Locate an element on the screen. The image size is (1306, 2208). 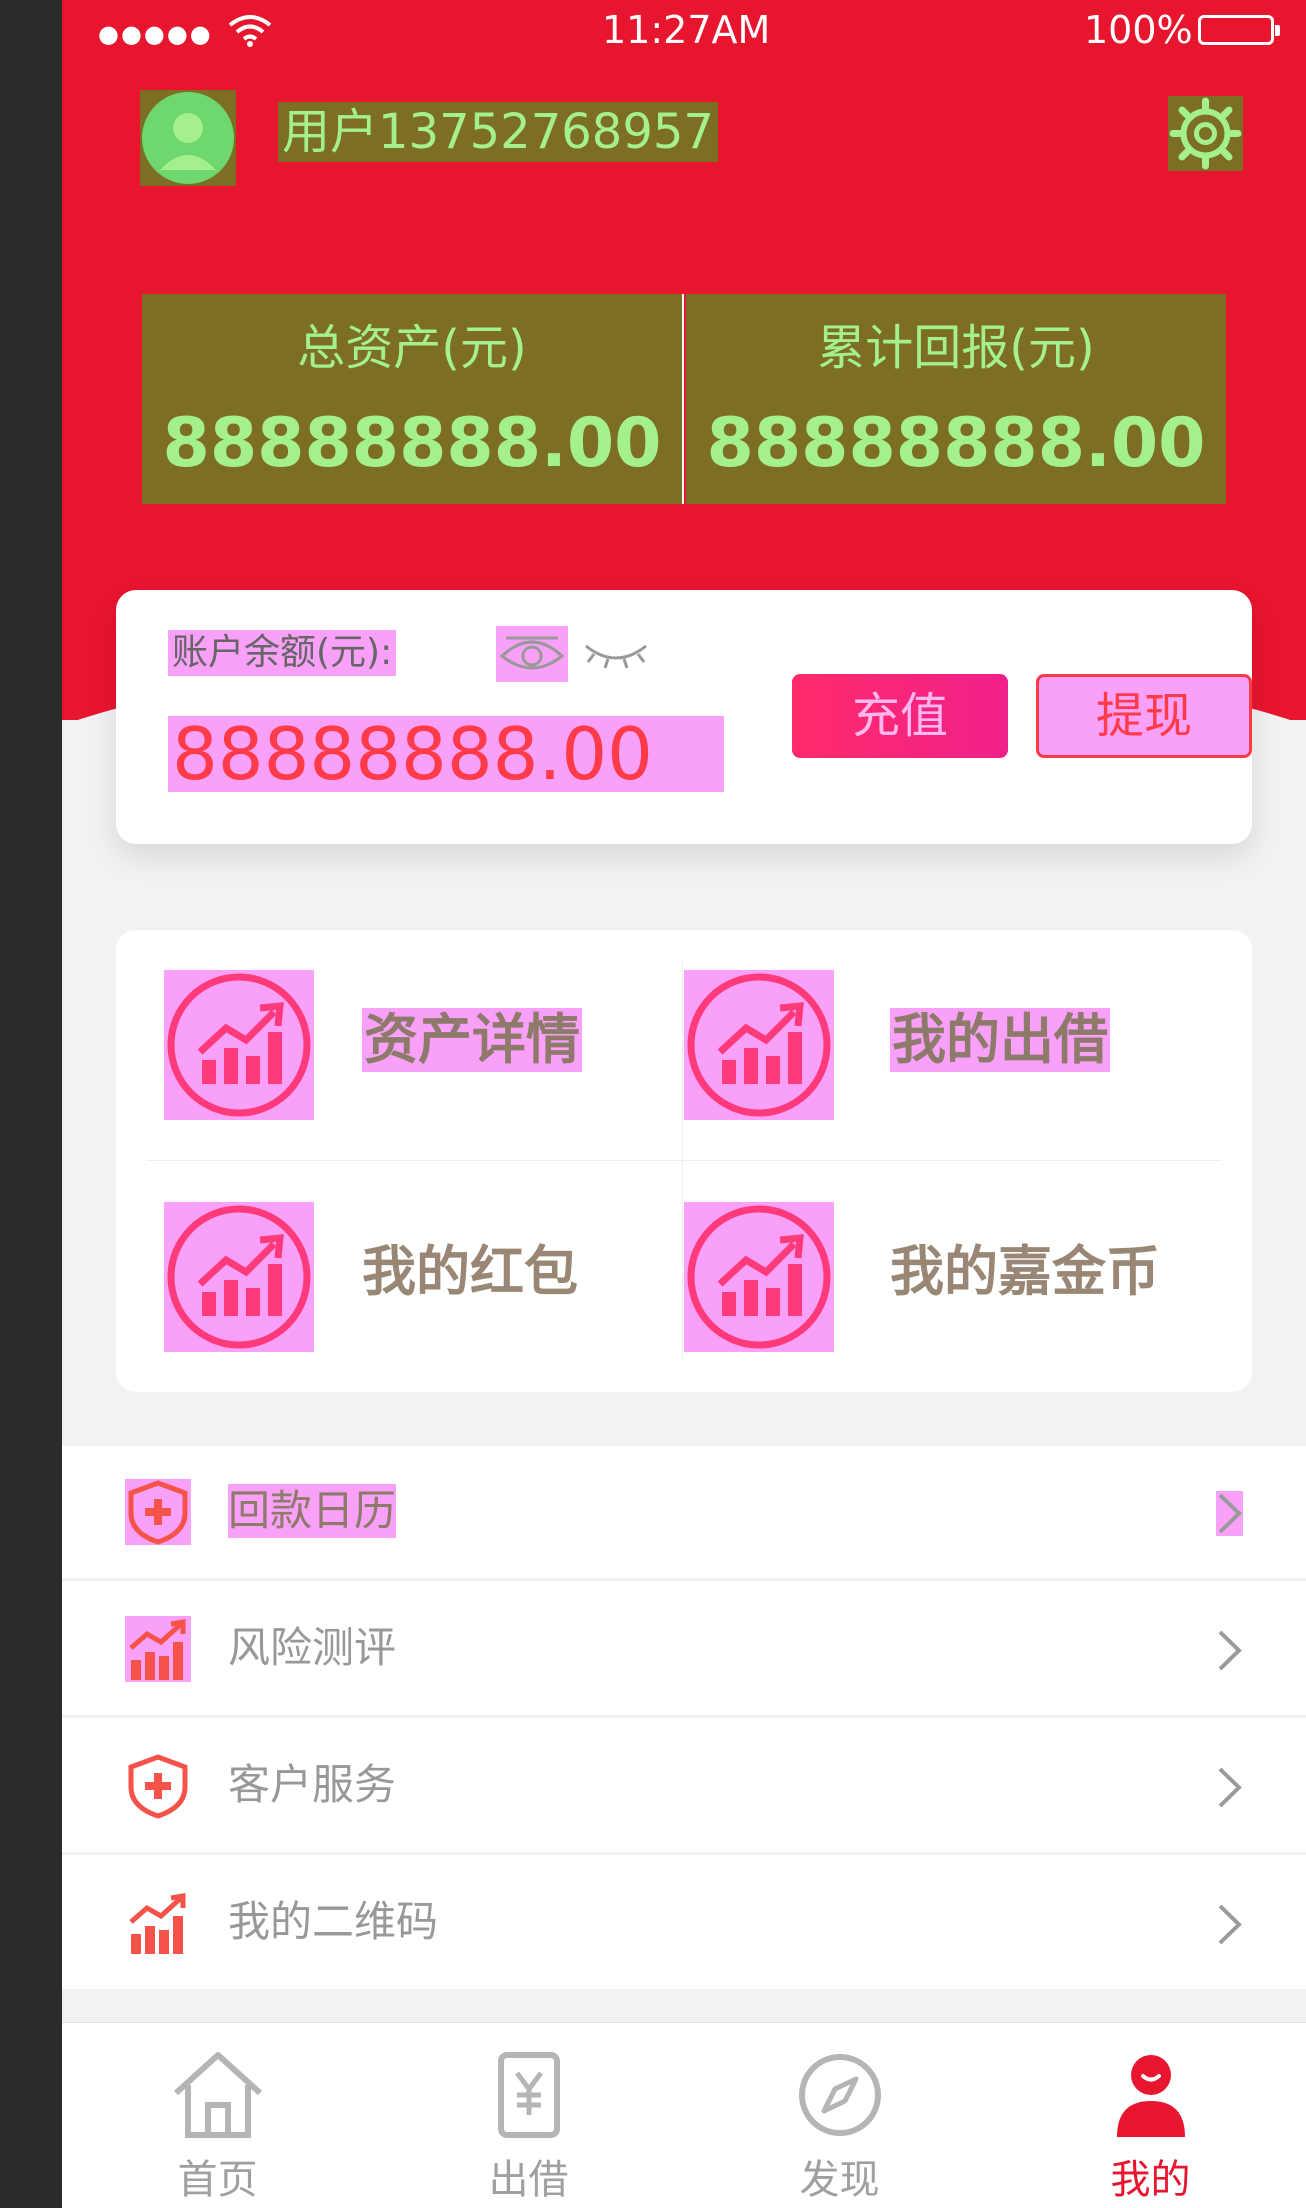
tab-home: 首页 is located at coordinates (217, 2115).